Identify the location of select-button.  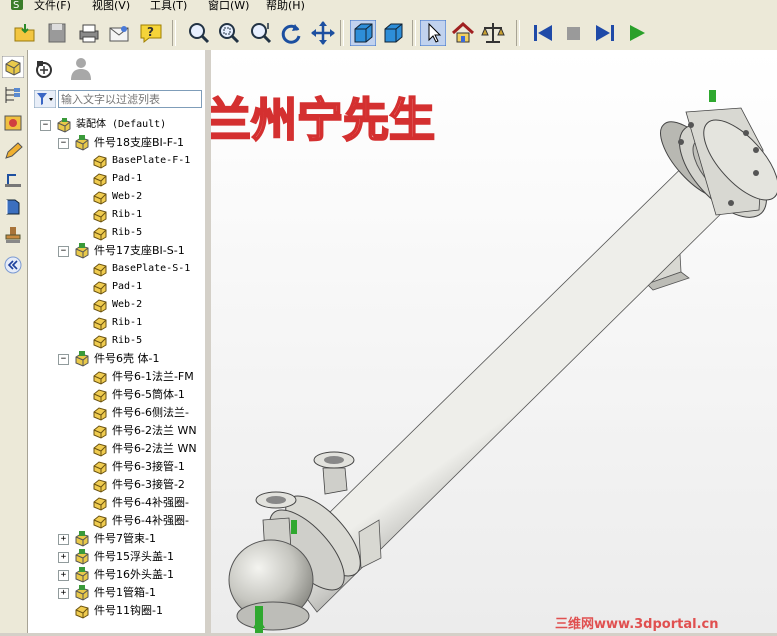
(433, 33).